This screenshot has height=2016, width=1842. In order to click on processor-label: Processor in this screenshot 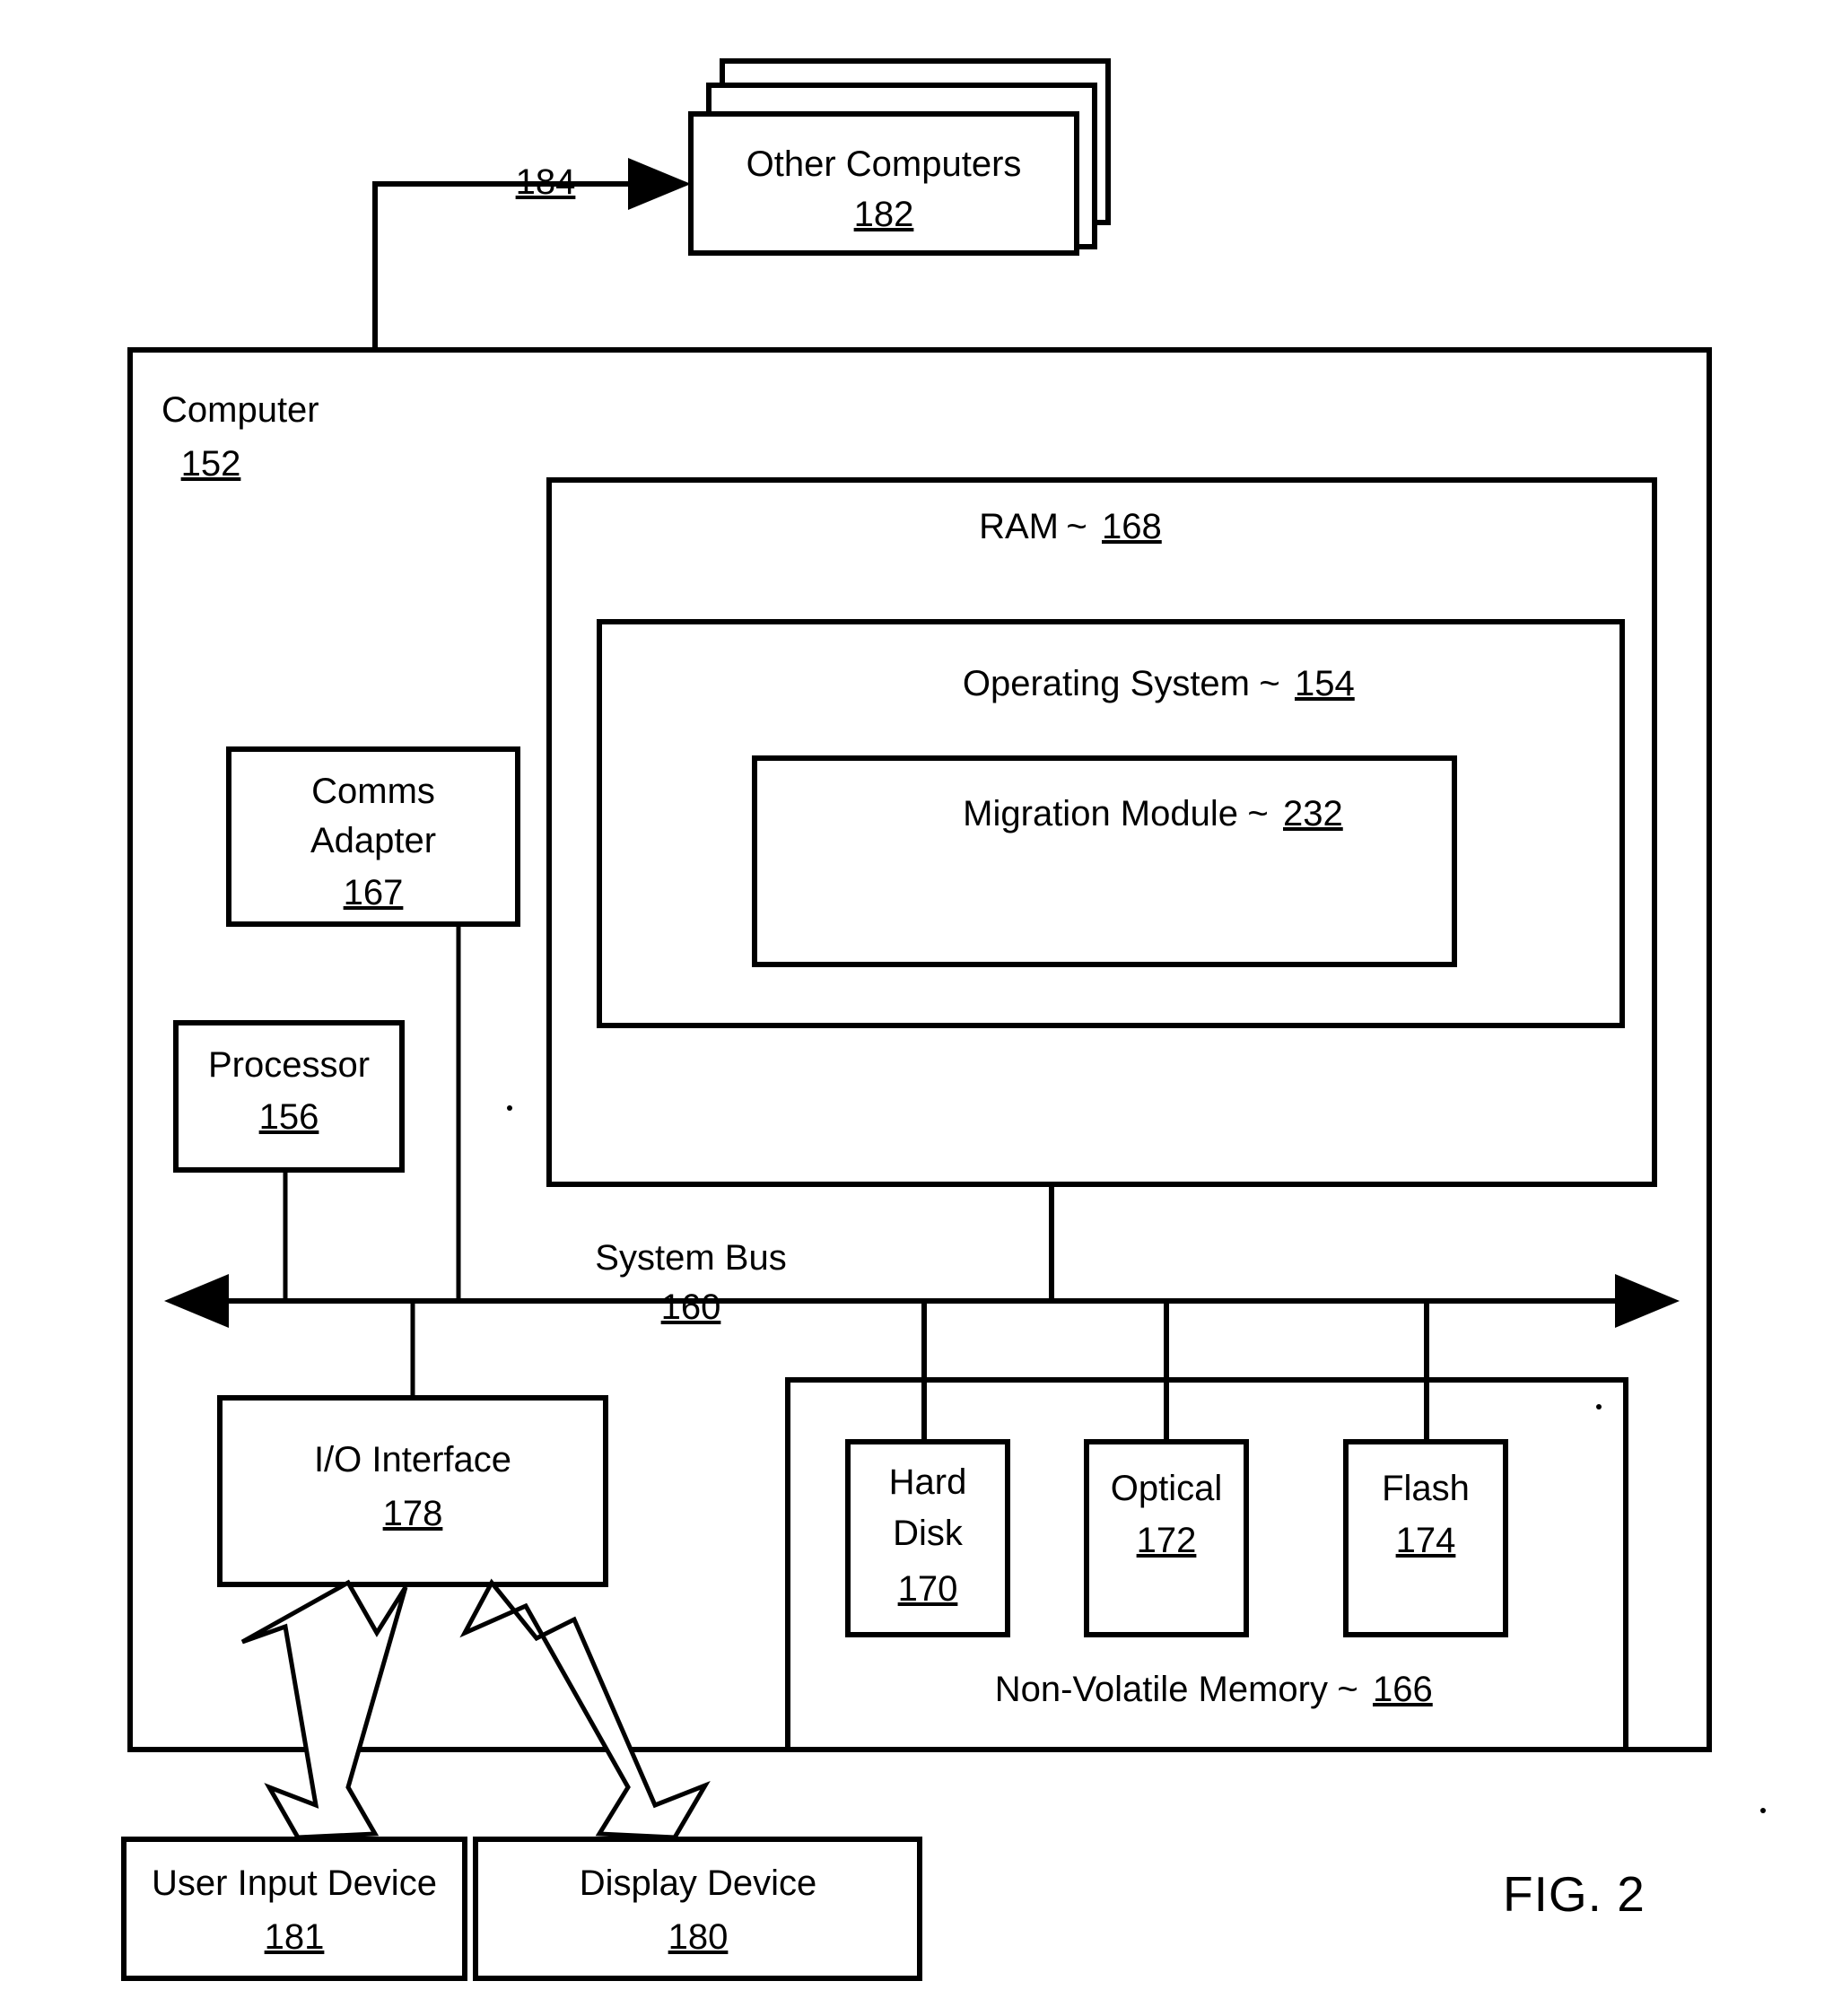, I will do `click(289, 1065)`.